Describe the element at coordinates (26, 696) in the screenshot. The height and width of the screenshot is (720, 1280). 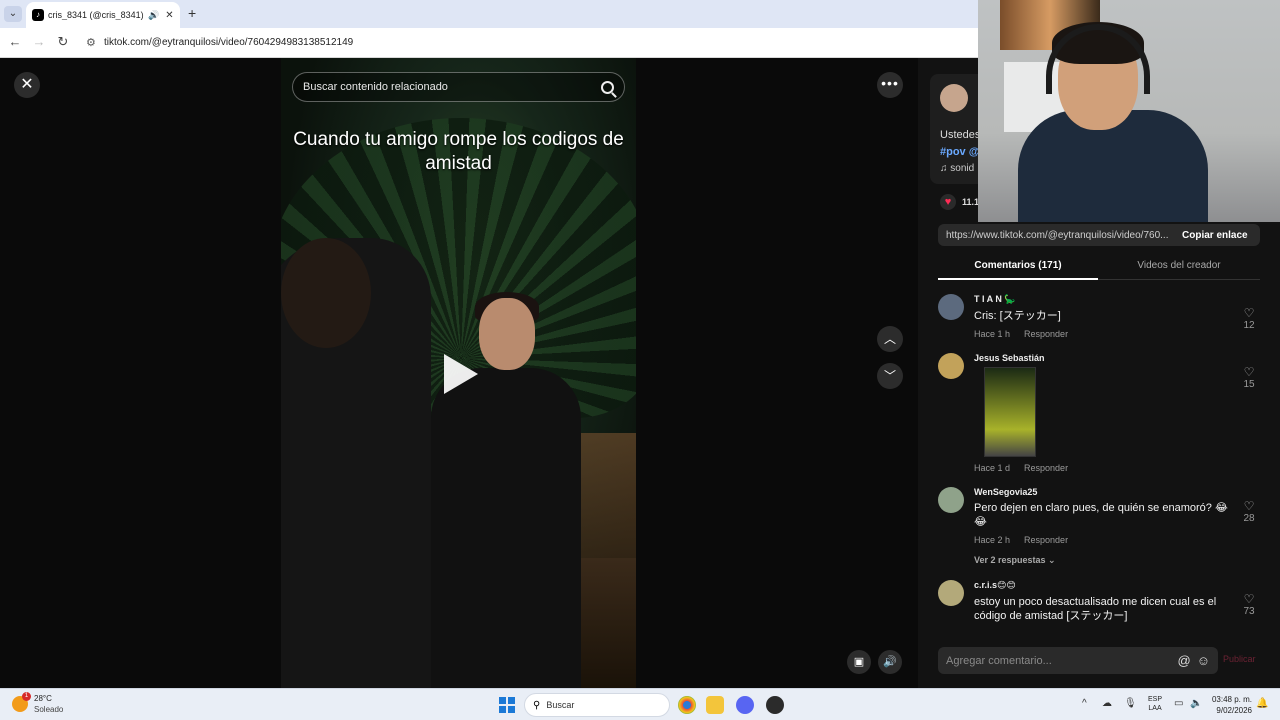
I see `notification-badge: 1` at that location.